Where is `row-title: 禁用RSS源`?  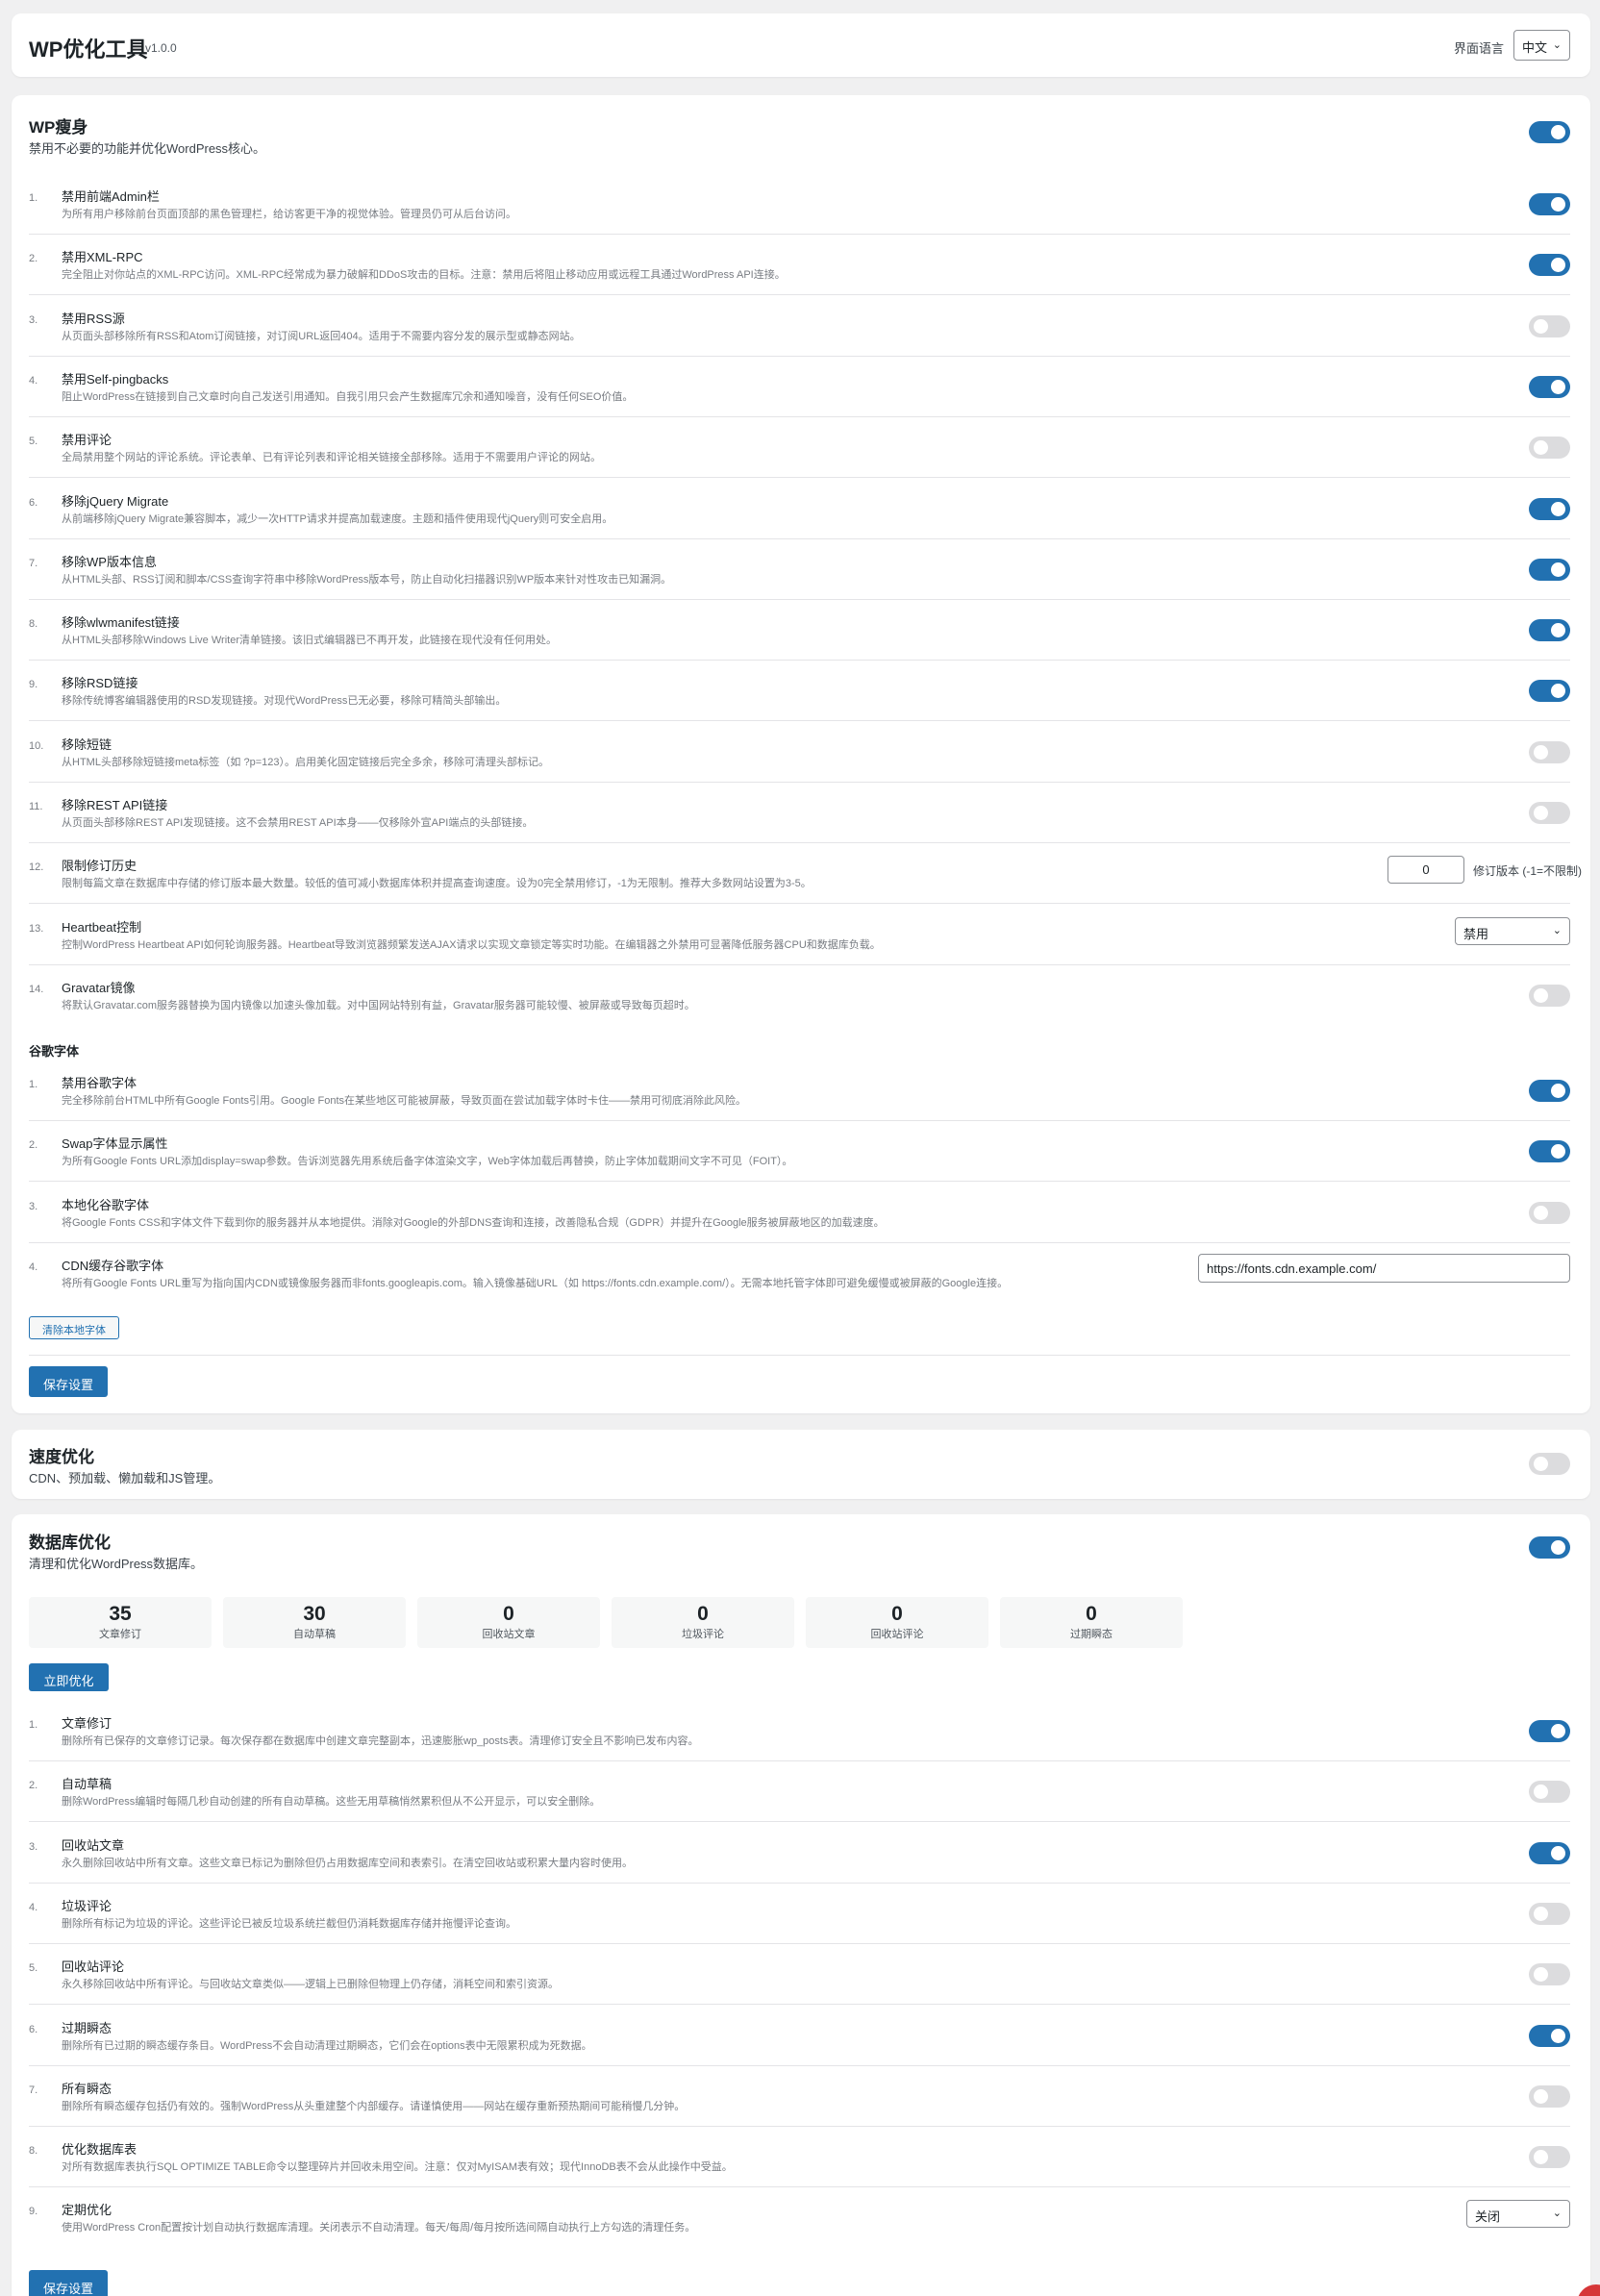 row-title: 禁用RSS源 is located at coordinates (94, 318).